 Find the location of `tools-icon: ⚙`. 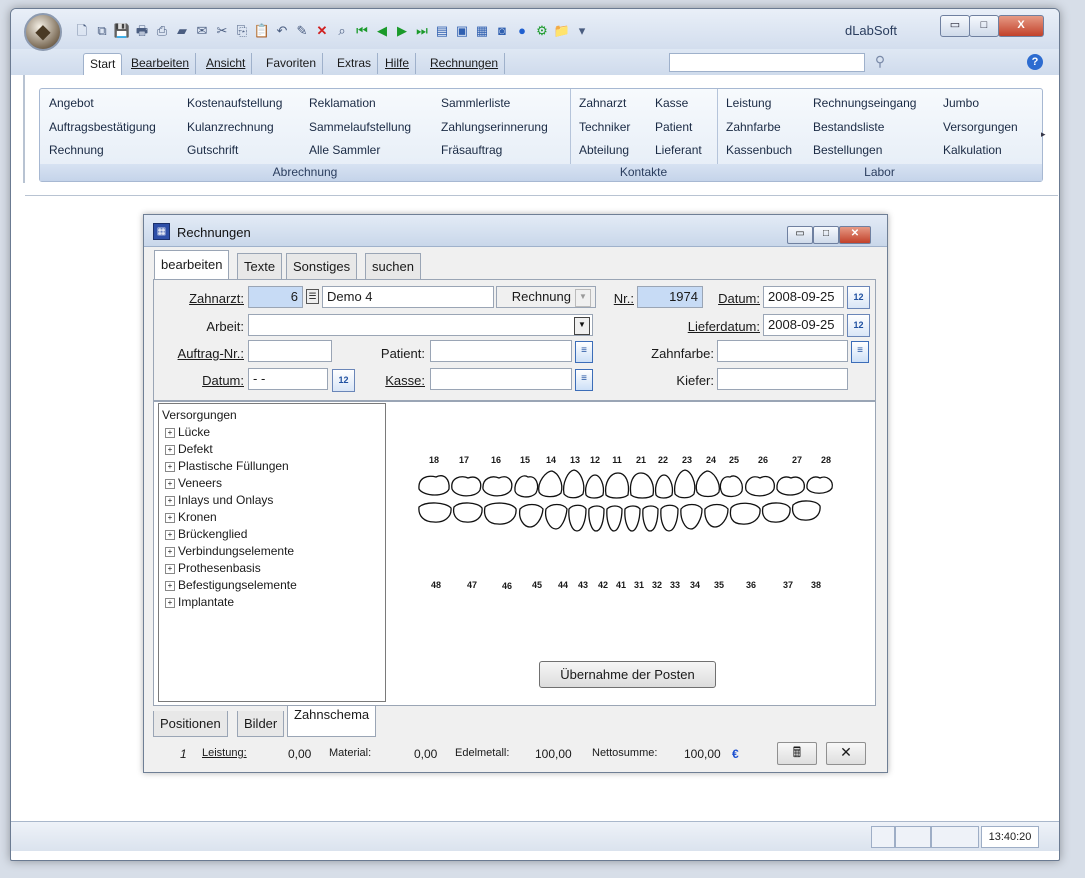

tools-icon: ⚙ is located at coordinates (542, 31).